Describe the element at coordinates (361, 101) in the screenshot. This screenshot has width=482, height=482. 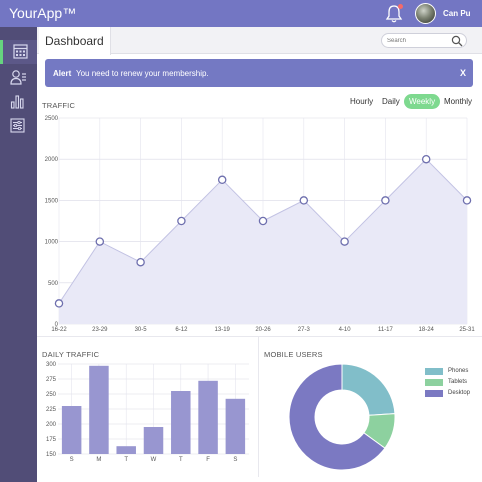
I see `range-hourly: Hourly` at that location.